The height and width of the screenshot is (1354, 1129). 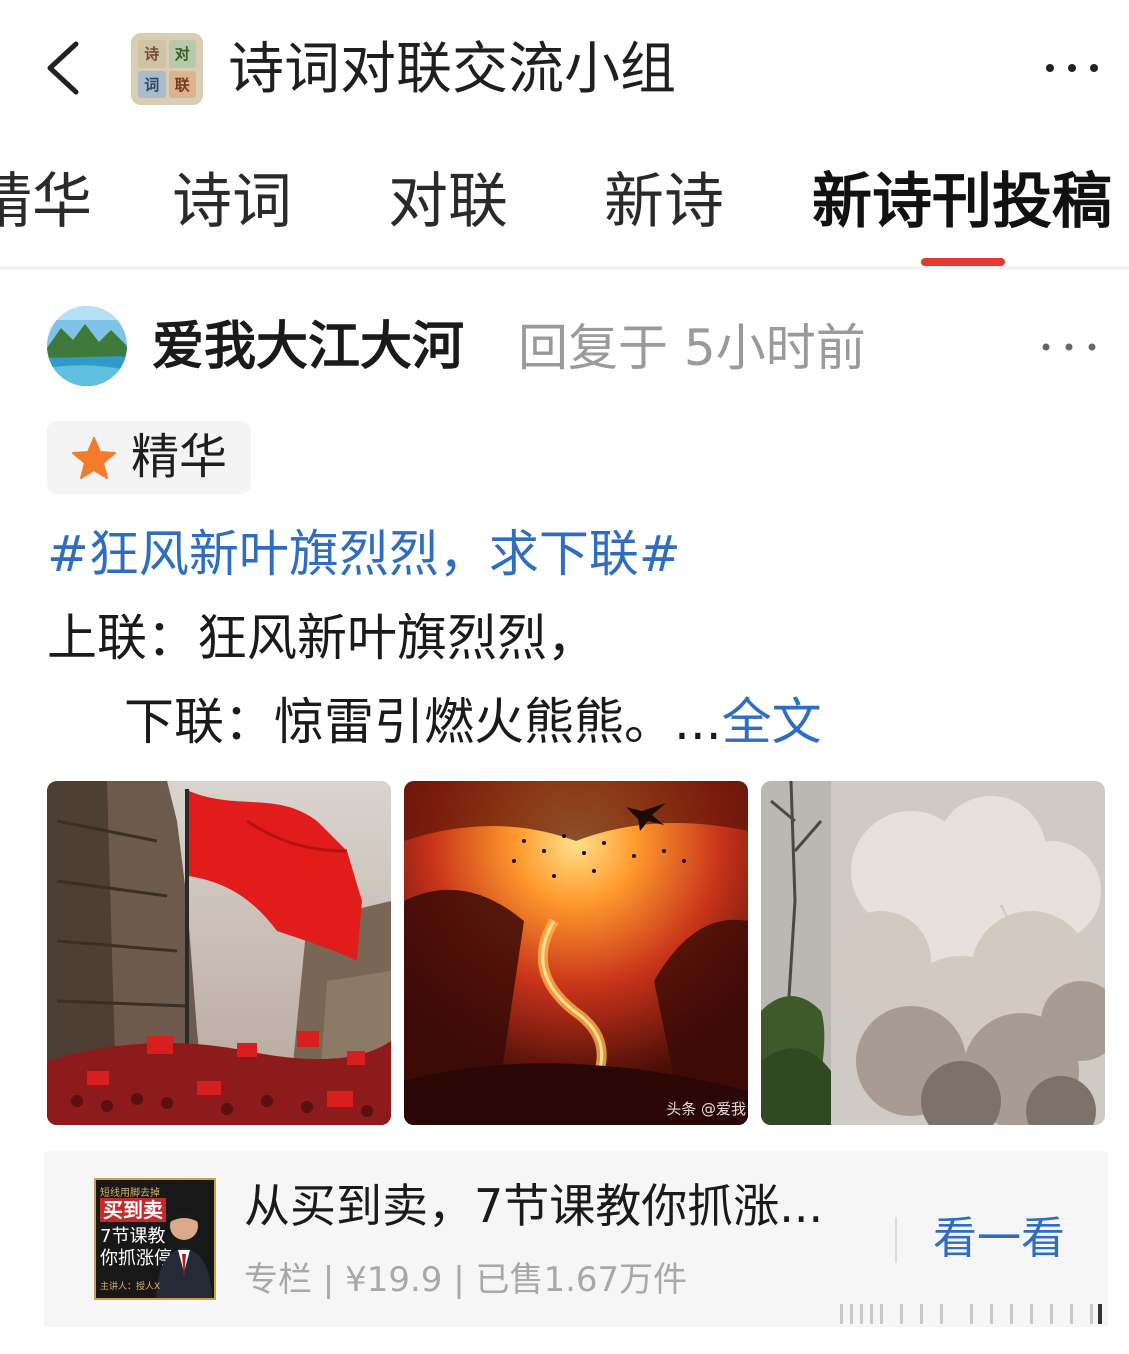 What do you see at coordinates (564, 209) in the screenshot?
I see `category-tabs: 精华 诗词 对联 新诗 新诗刊投稿` at bounding box center [564, 209].